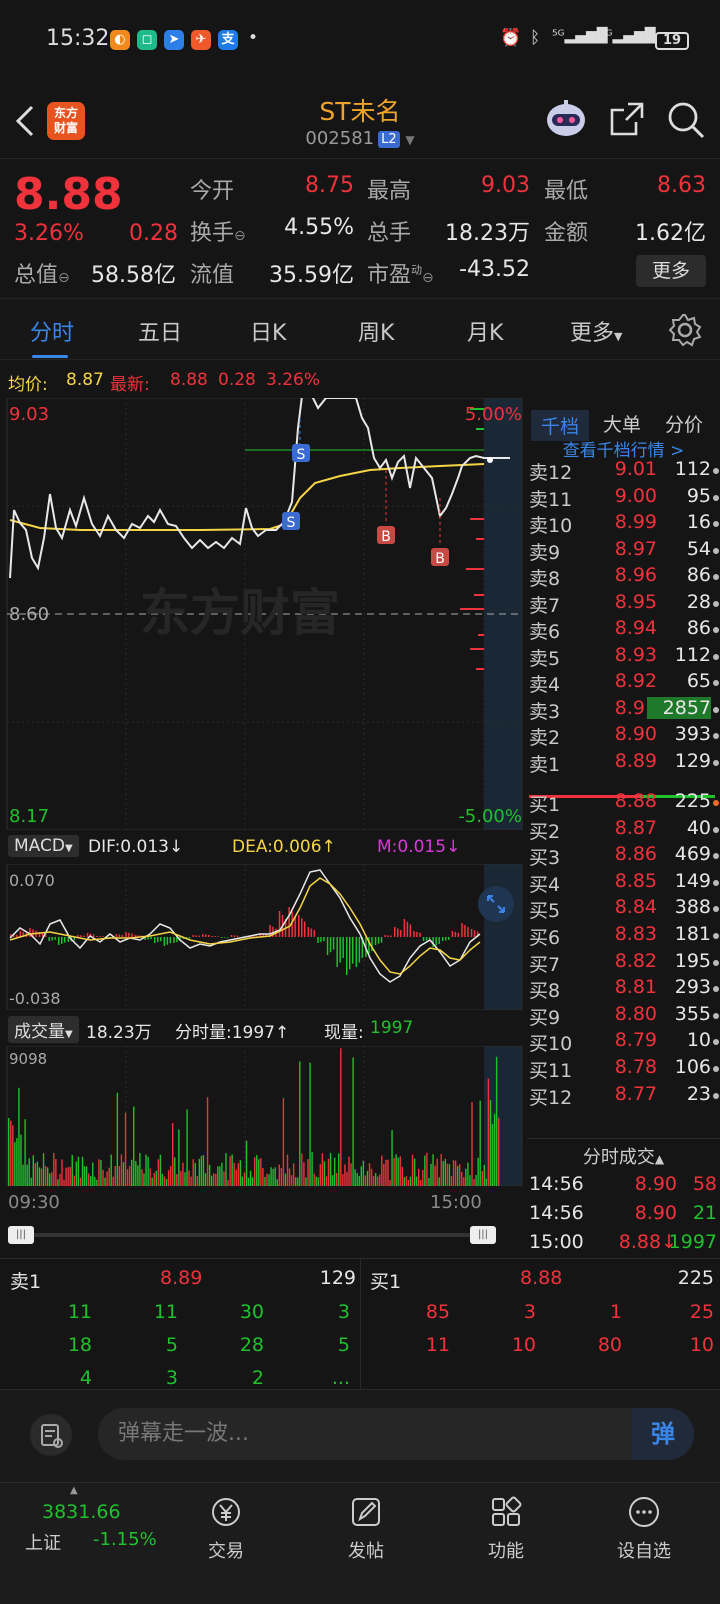  I want to click on danmaku-toggle-button: 弹, so click(663, 1434).